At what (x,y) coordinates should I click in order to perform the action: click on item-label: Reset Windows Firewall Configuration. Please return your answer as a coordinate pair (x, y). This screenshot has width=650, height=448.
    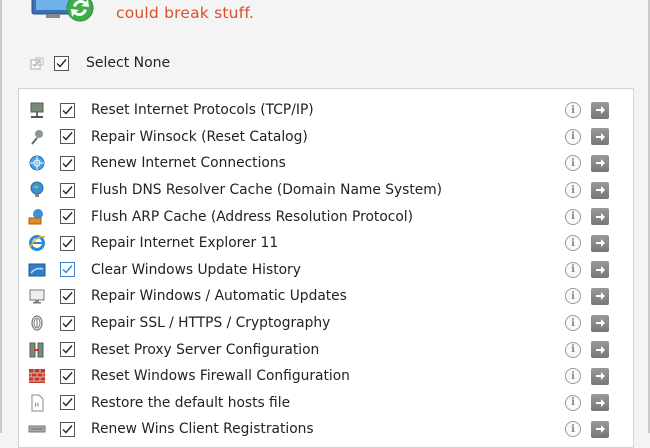
    Looking at the image, I should click on (220, 376).